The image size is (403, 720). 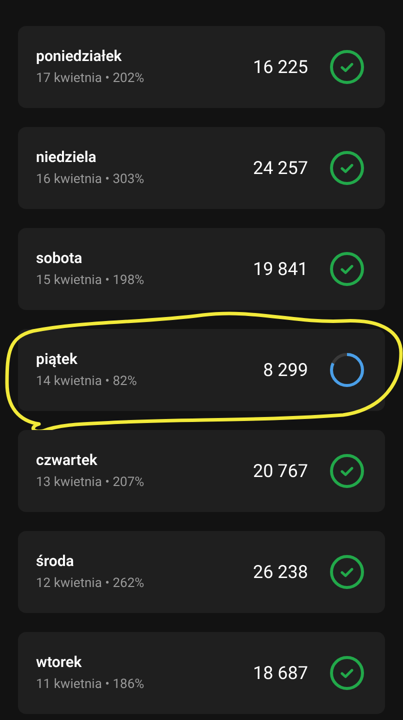 I want to click on step-count: 26 238, so click(x=280, y=572).